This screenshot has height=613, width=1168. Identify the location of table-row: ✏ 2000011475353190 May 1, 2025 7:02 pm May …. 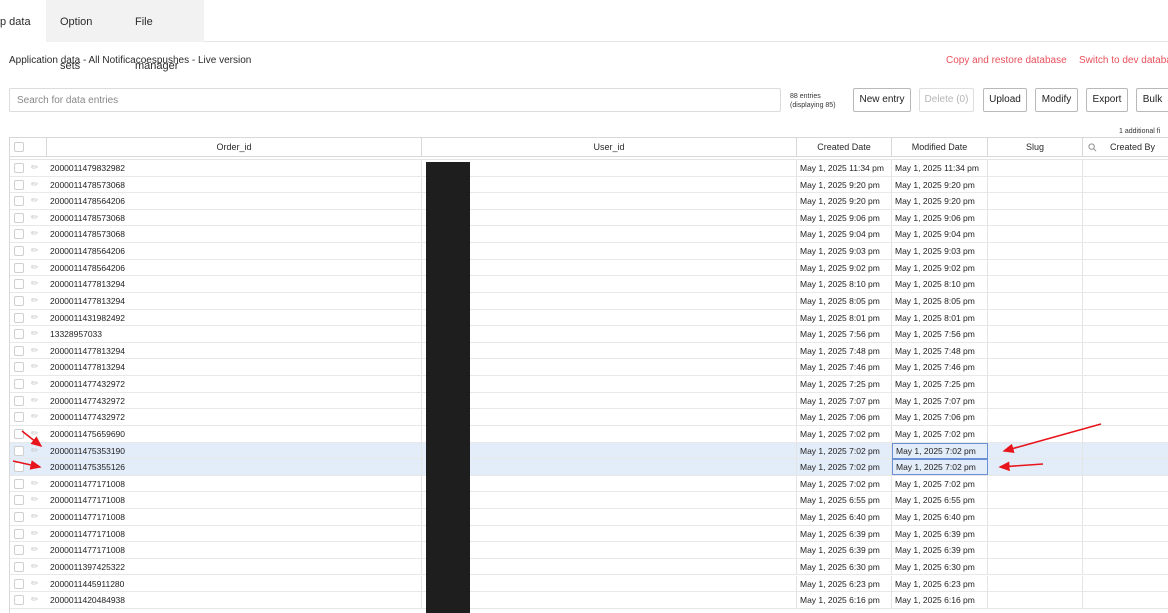
(589, 451).